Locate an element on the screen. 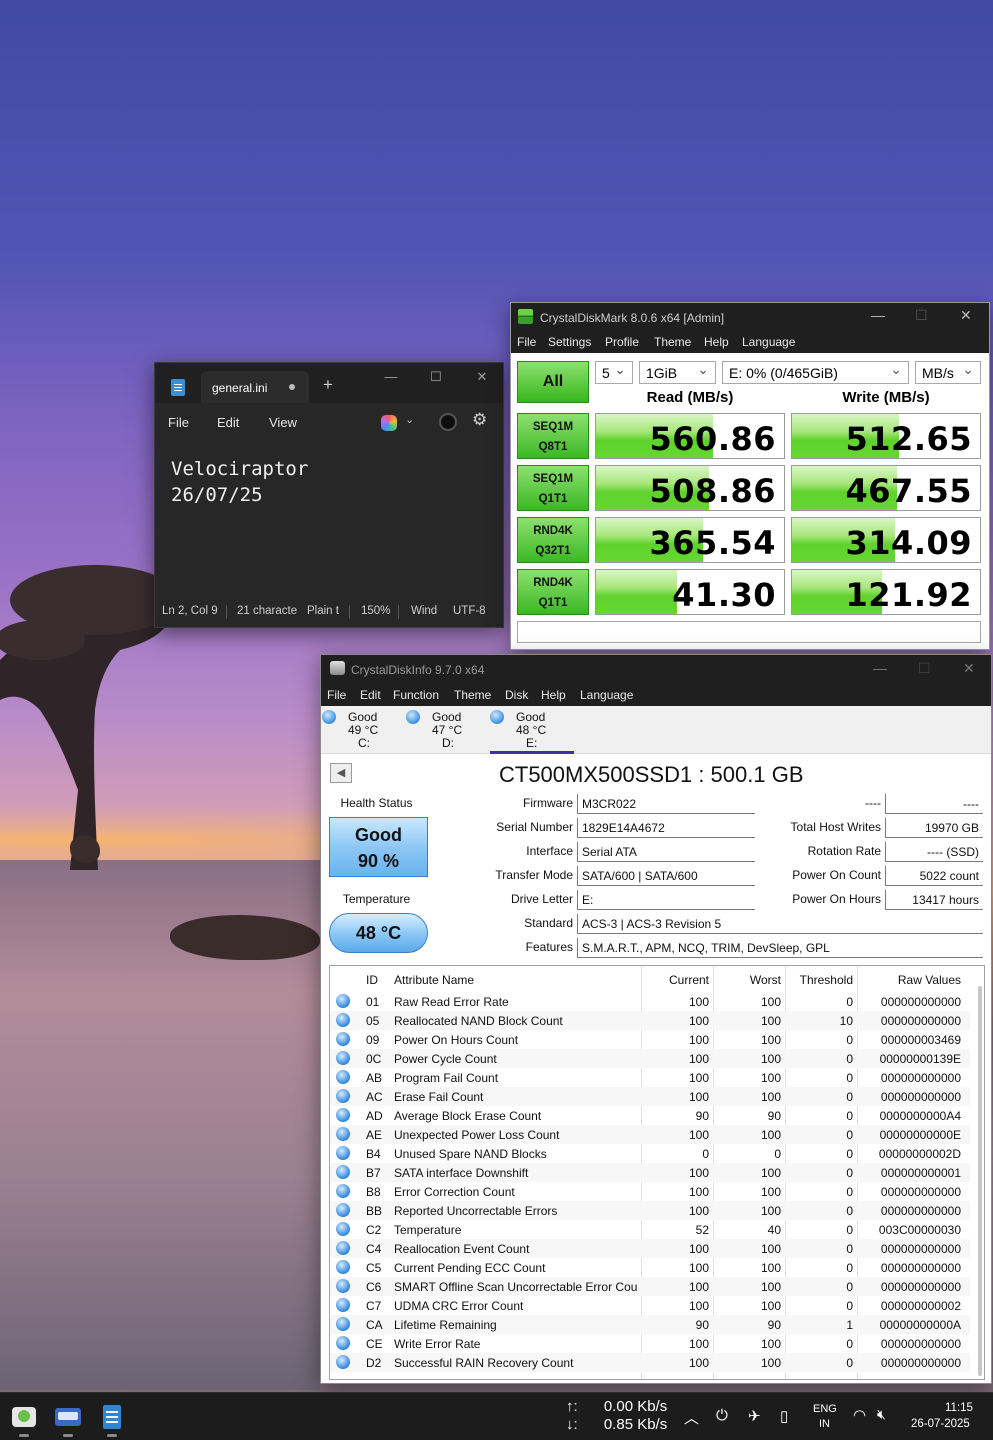 This screenshot has height=1440, width=993. column-header-worst: Worst is located at coordinates (747, 980).